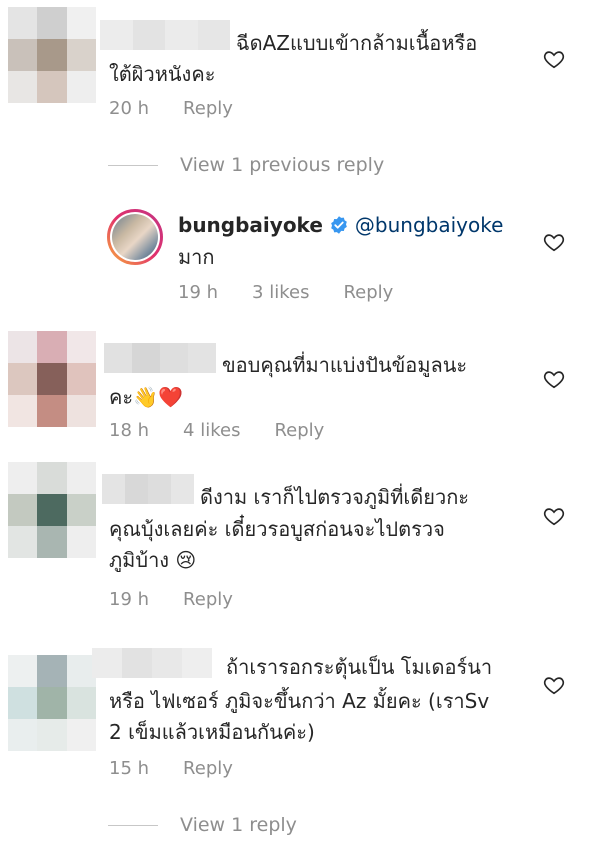 The image size is (600, 859). What do you see at coordinates (250, 225) in the screenshot?
I see `reply-username: bungbaiyoke` at bounding box center [250, 225].